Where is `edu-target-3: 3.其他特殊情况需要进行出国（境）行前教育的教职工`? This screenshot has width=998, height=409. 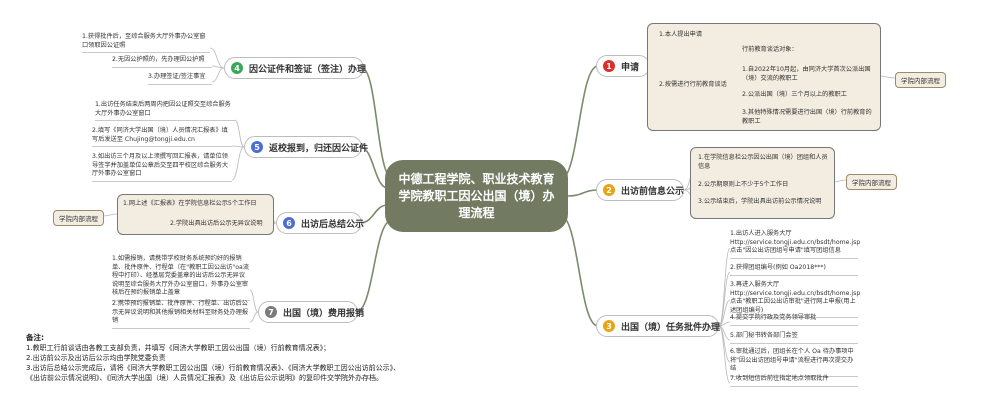
edu-target-3: 3.其他特殊情况需要进行出国（境）行前教育的教职工 is located at coordinates (807, 117).